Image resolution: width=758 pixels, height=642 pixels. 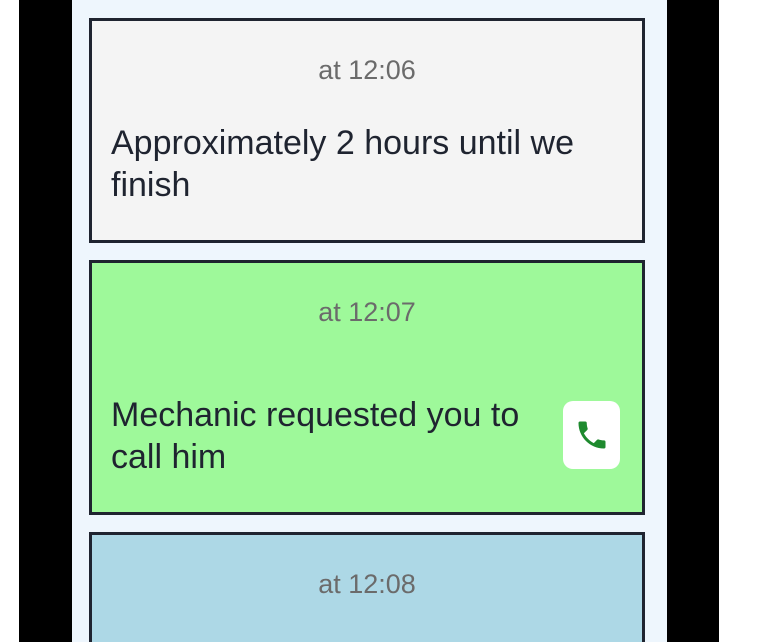 What do you see at coordinates (367, 584) in the screenshot?
I see `message-time: at 12:08` at bounding box center [367, 584].